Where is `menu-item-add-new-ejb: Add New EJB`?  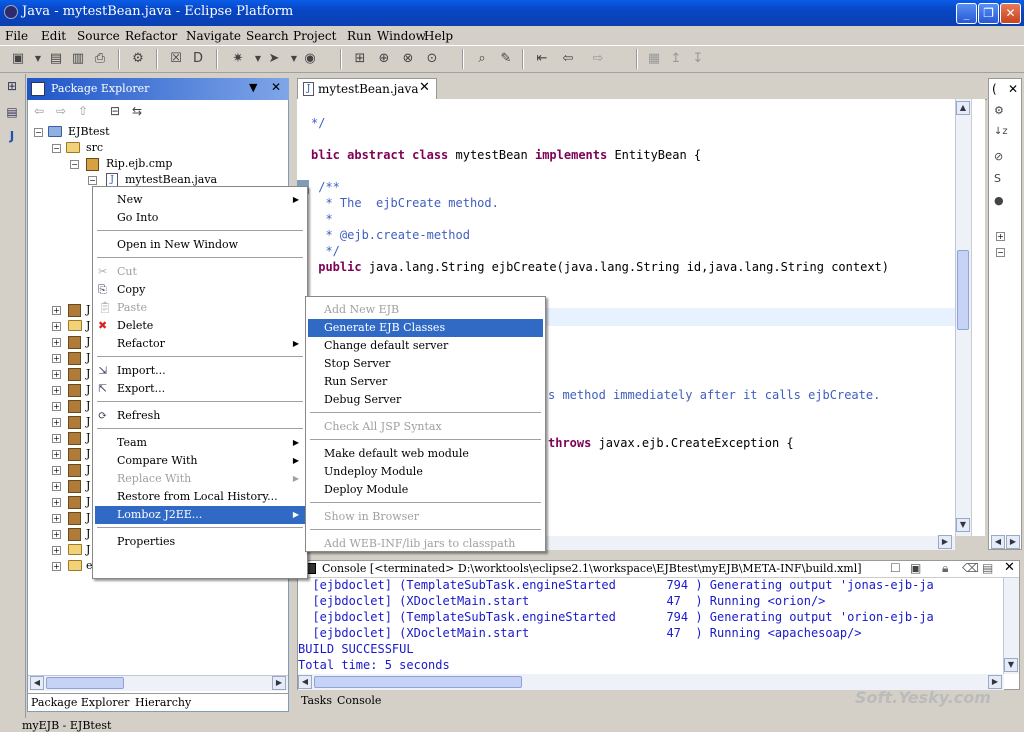 menu-item-add-new-ejb: Add New EJB is located at coordinates (425, 310).